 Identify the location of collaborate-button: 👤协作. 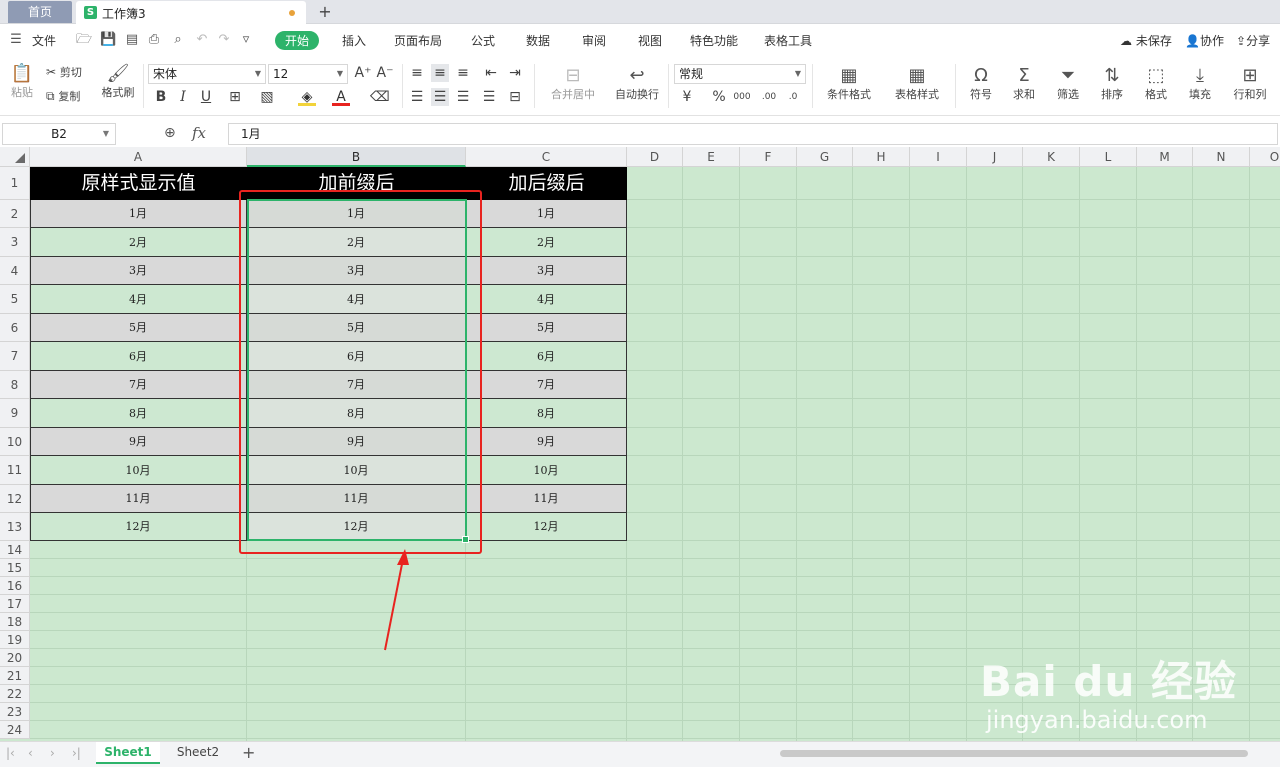
(1204, 40).